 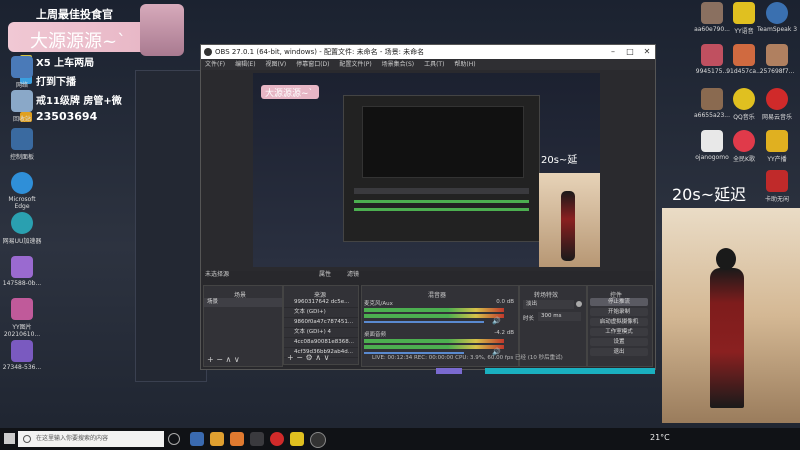 What do you see at coordinates (65, 63) in the screenshot?
I see `task-item: X5 上车两局` at bounding box center [65, 63].